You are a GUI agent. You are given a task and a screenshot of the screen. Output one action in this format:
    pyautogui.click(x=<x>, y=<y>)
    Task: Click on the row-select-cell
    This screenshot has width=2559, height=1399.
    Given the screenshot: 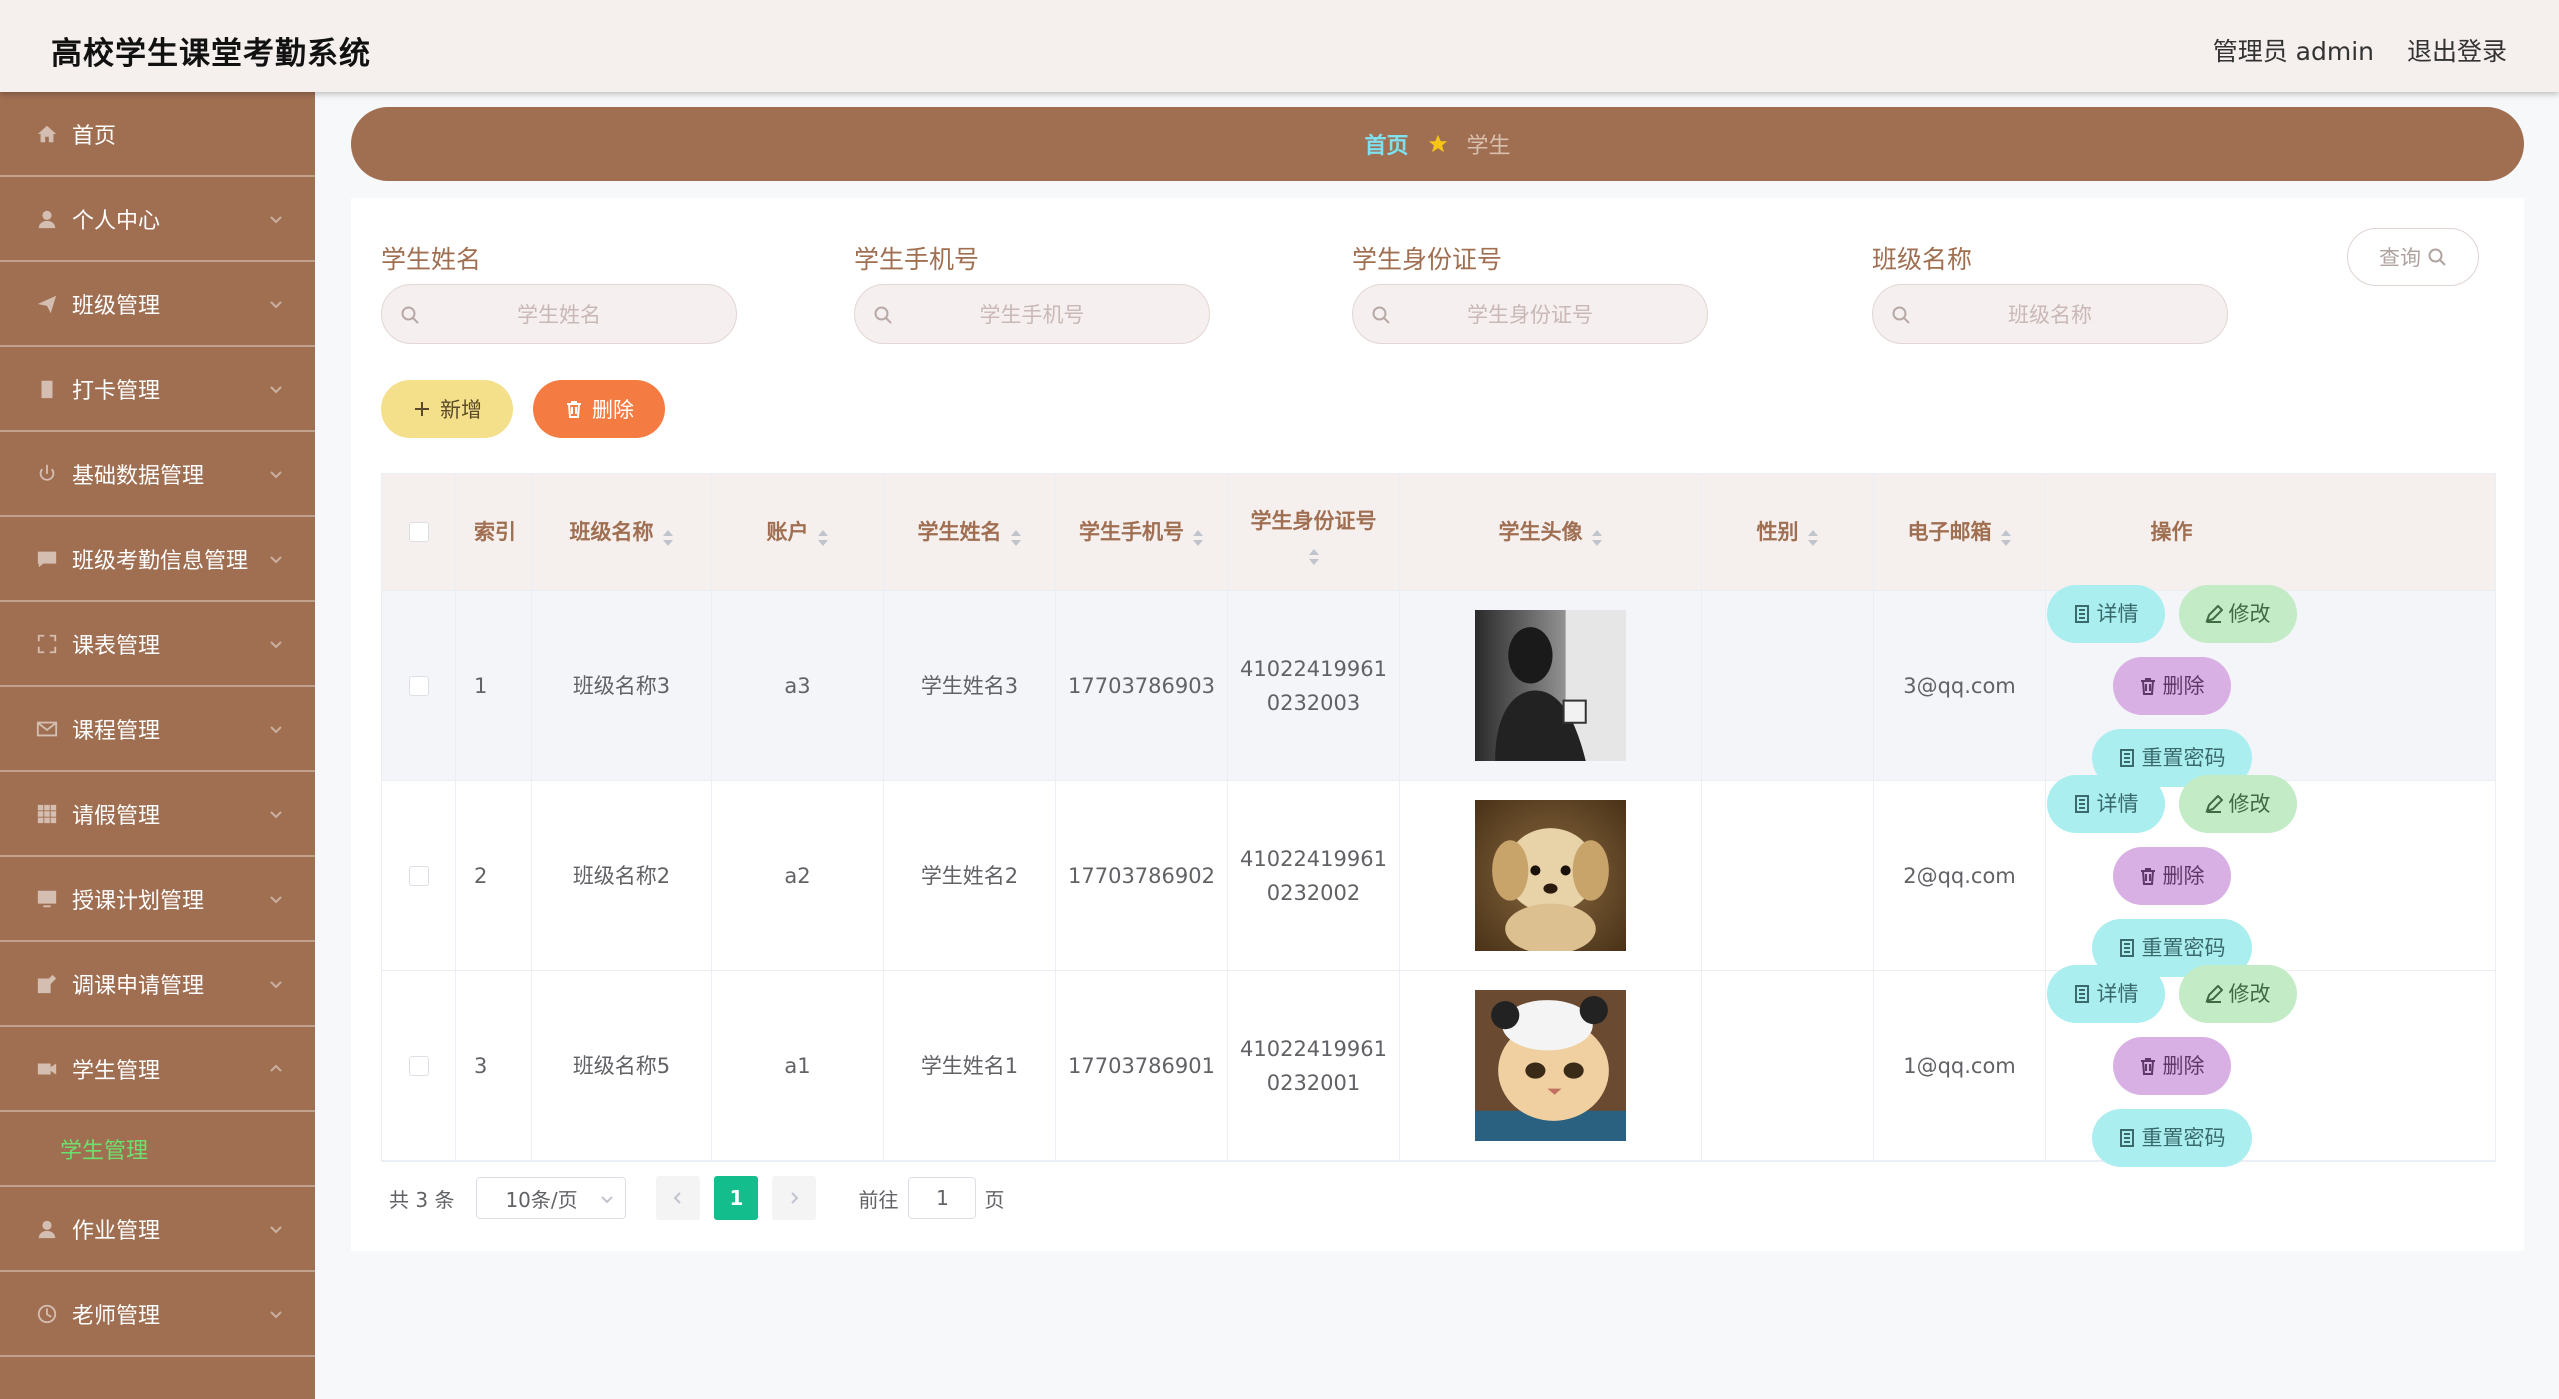 What is the action you would take?
    pyautogui.click(x=419, y=875)
    